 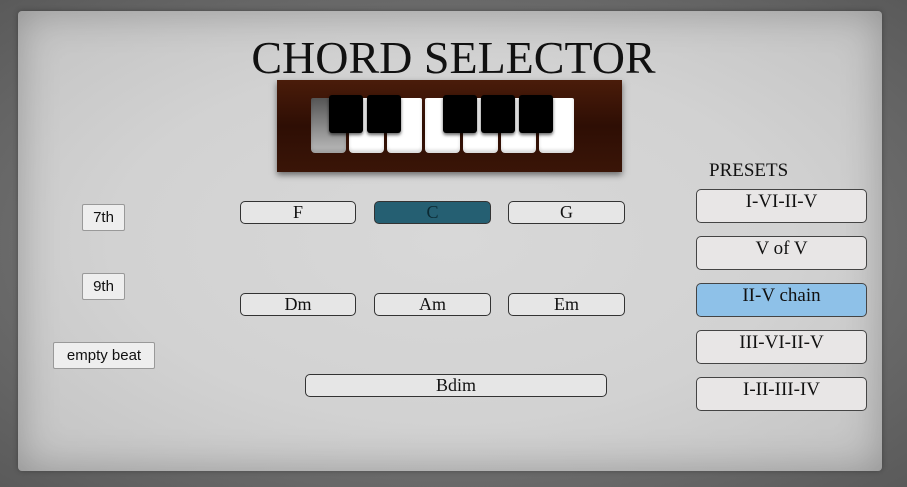 I want to click on seventh-button: 7th, so click(x=103, y=217).